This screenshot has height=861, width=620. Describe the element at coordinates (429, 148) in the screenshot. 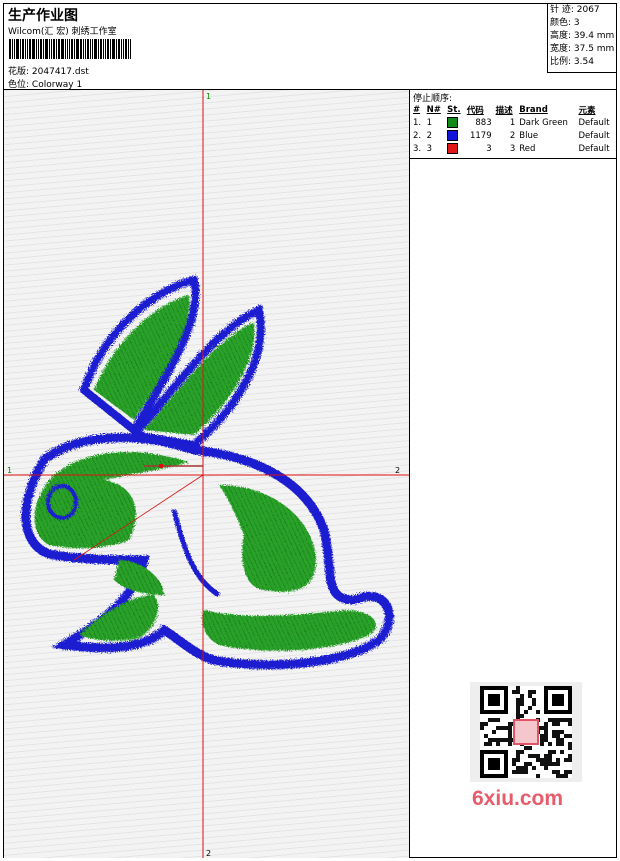

I see `needle-number: 3` at that location.